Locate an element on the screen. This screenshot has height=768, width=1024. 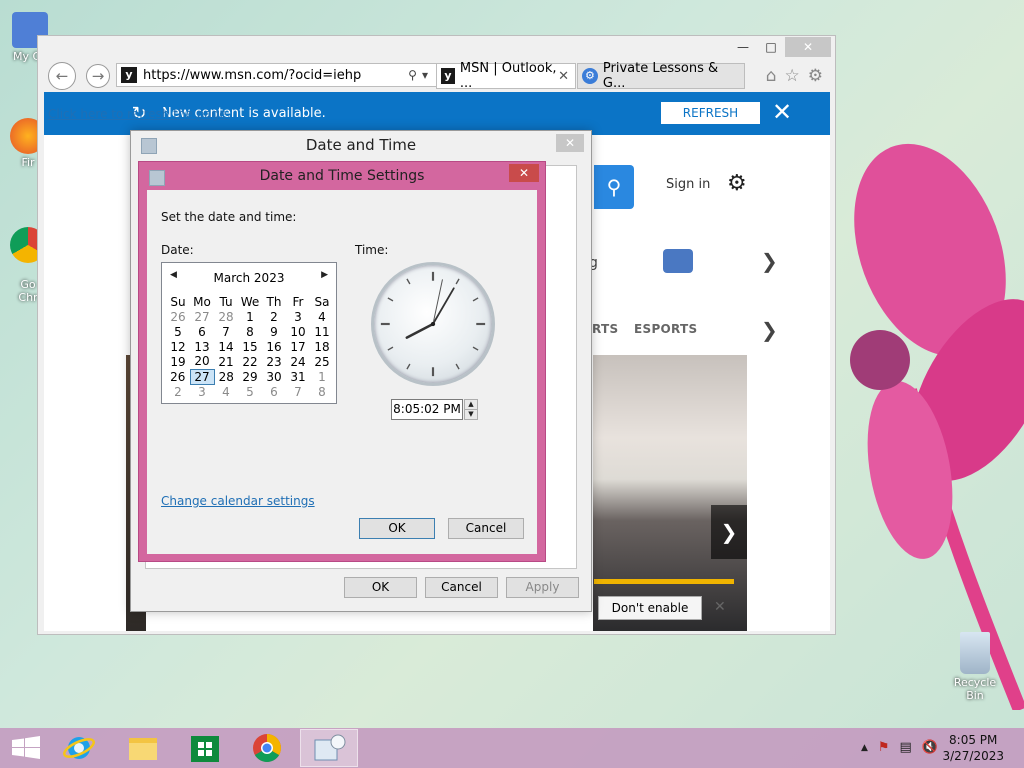
calendar-day: 25 is located at coordinates (322, 361).